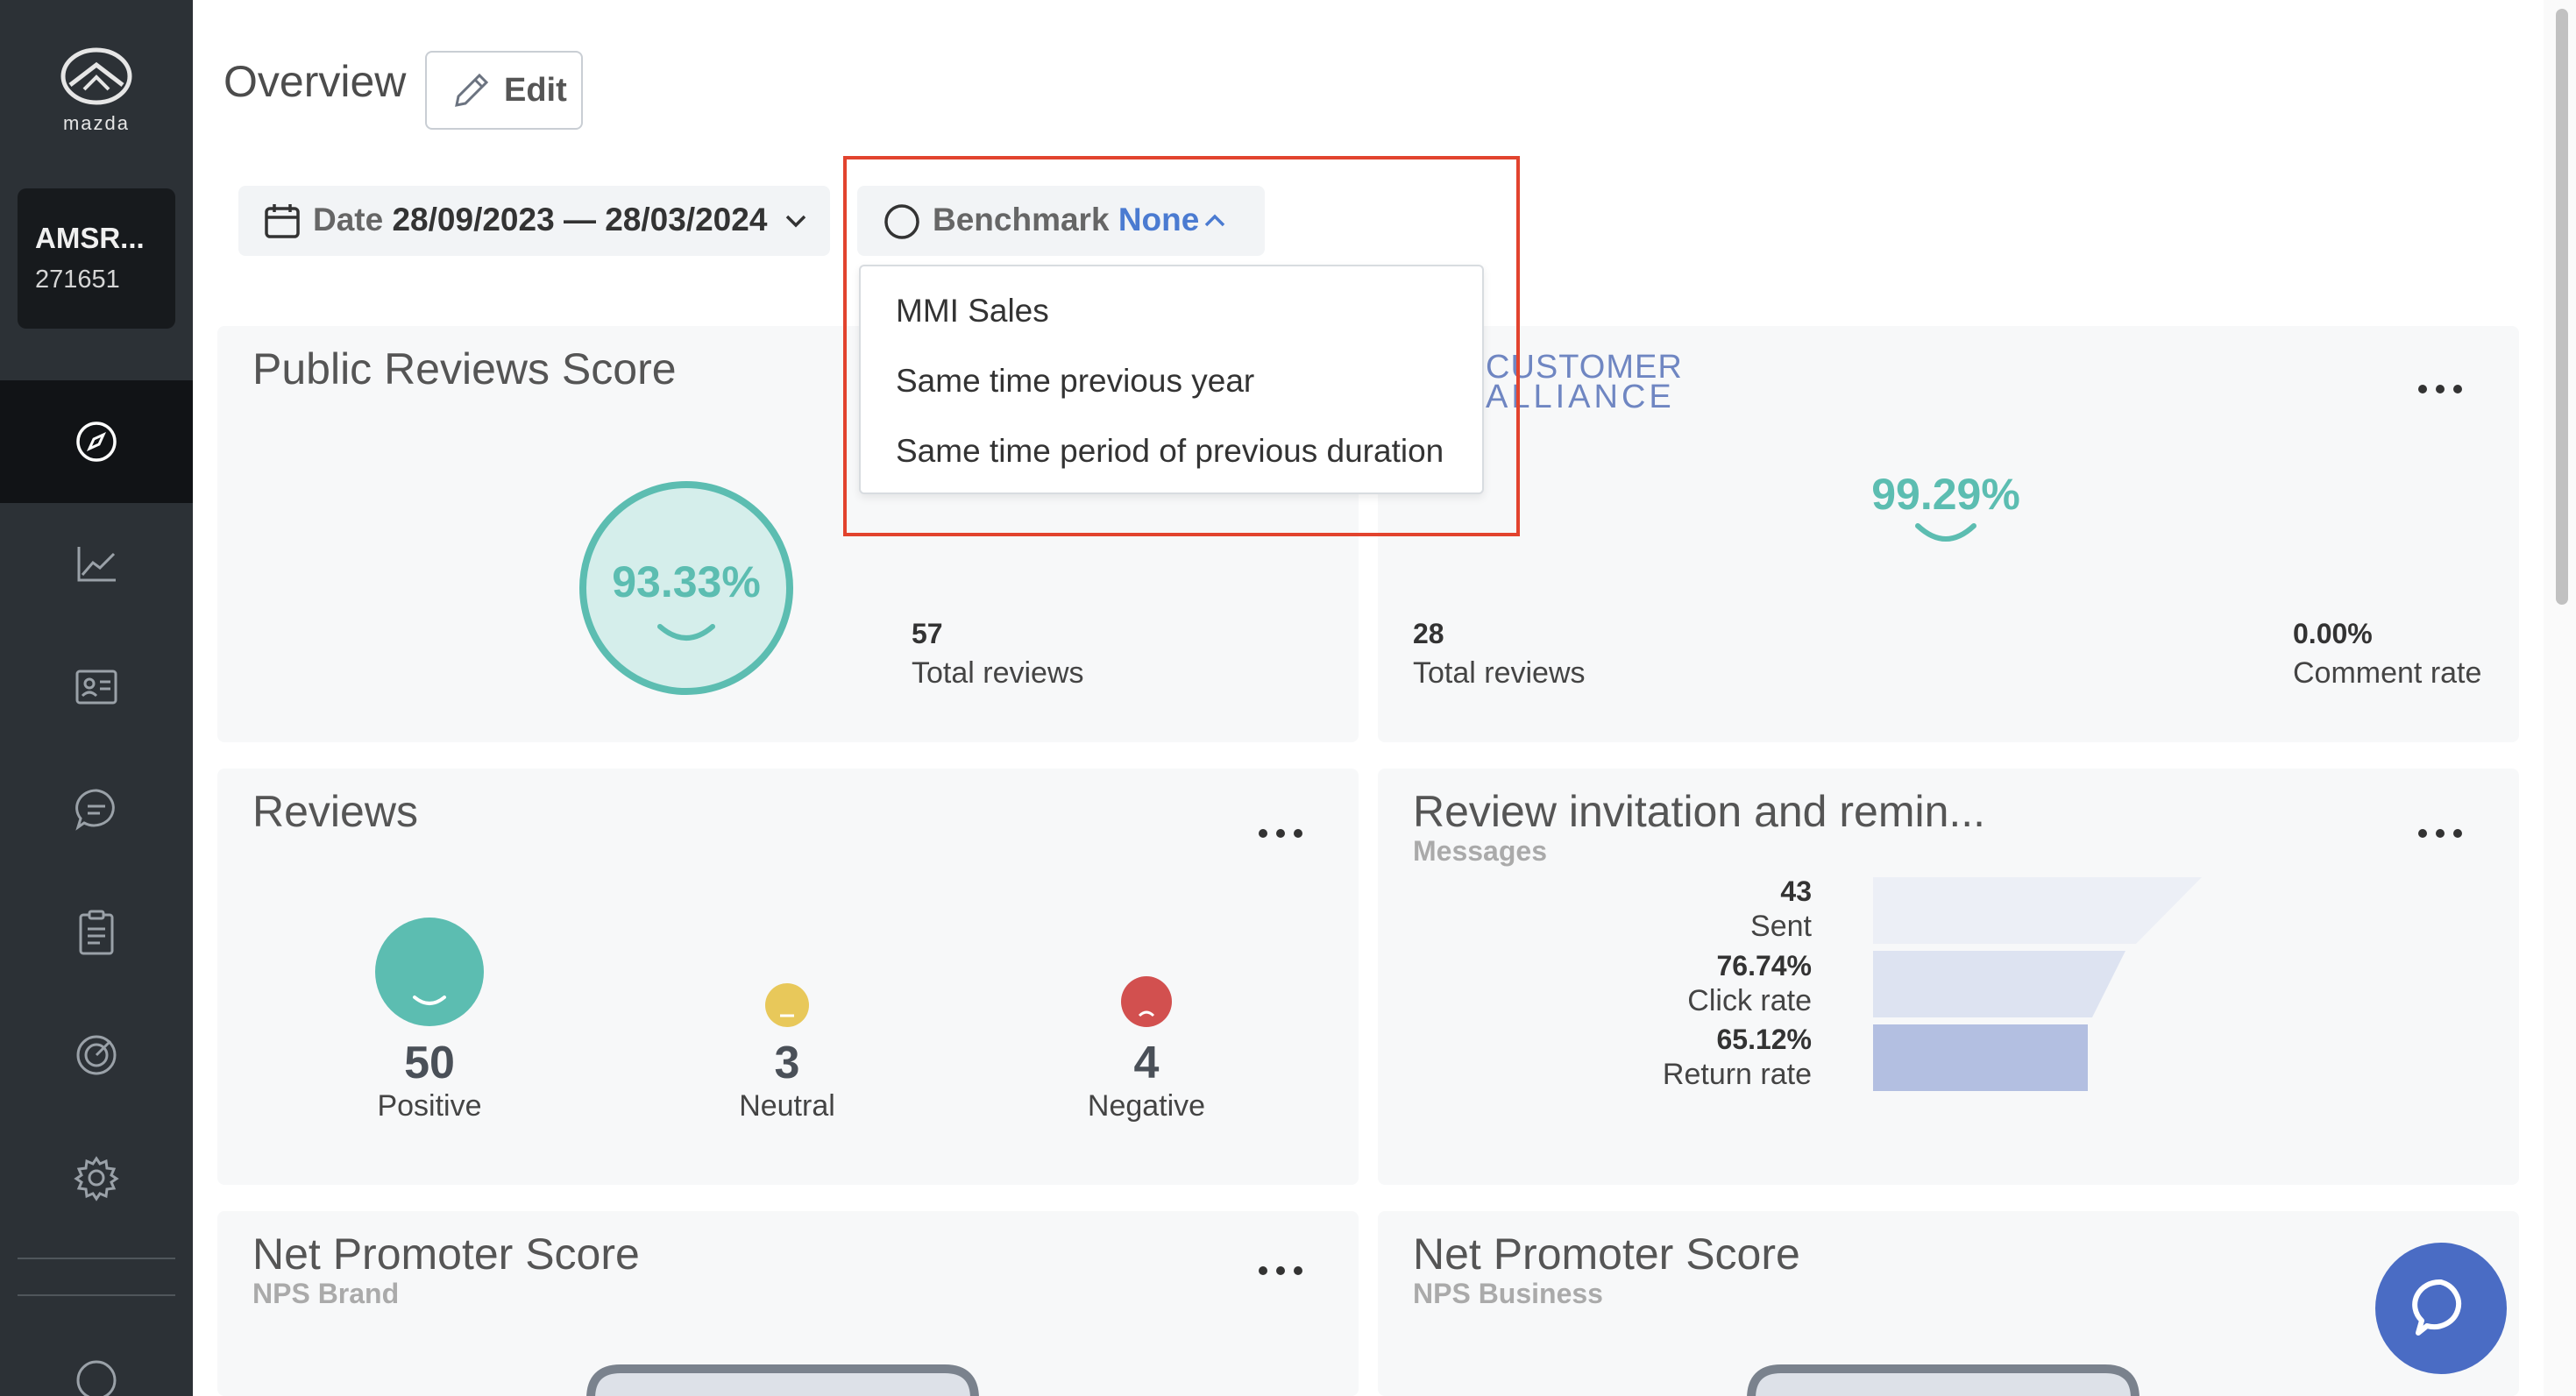 The width and height of the screenshot is (2576, 1396). What do you see at coordinates (1182, 346) in the screenshot?
I see `highlight-annotation-box` at bounding box center [1182, 346].